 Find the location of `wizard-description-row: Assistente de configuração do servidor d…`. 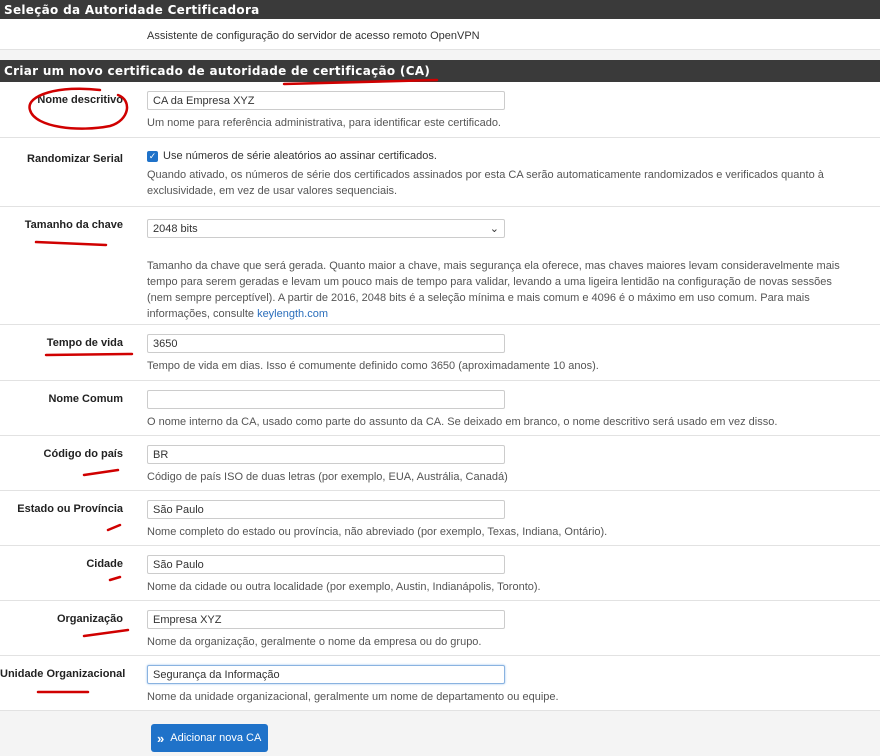

wizard-description-row: Assistente de configuração do servidor d… is located at coordinates (440, 34).